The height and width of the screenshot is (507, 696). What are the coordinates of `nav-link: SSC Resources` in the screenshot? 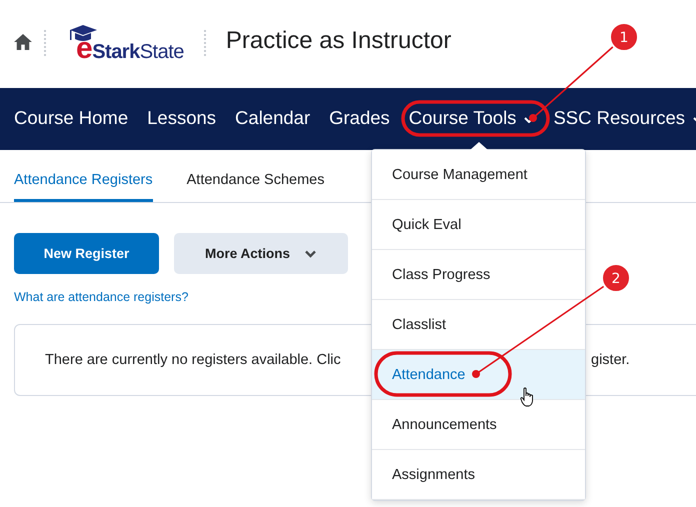 It's located at (620, 119).